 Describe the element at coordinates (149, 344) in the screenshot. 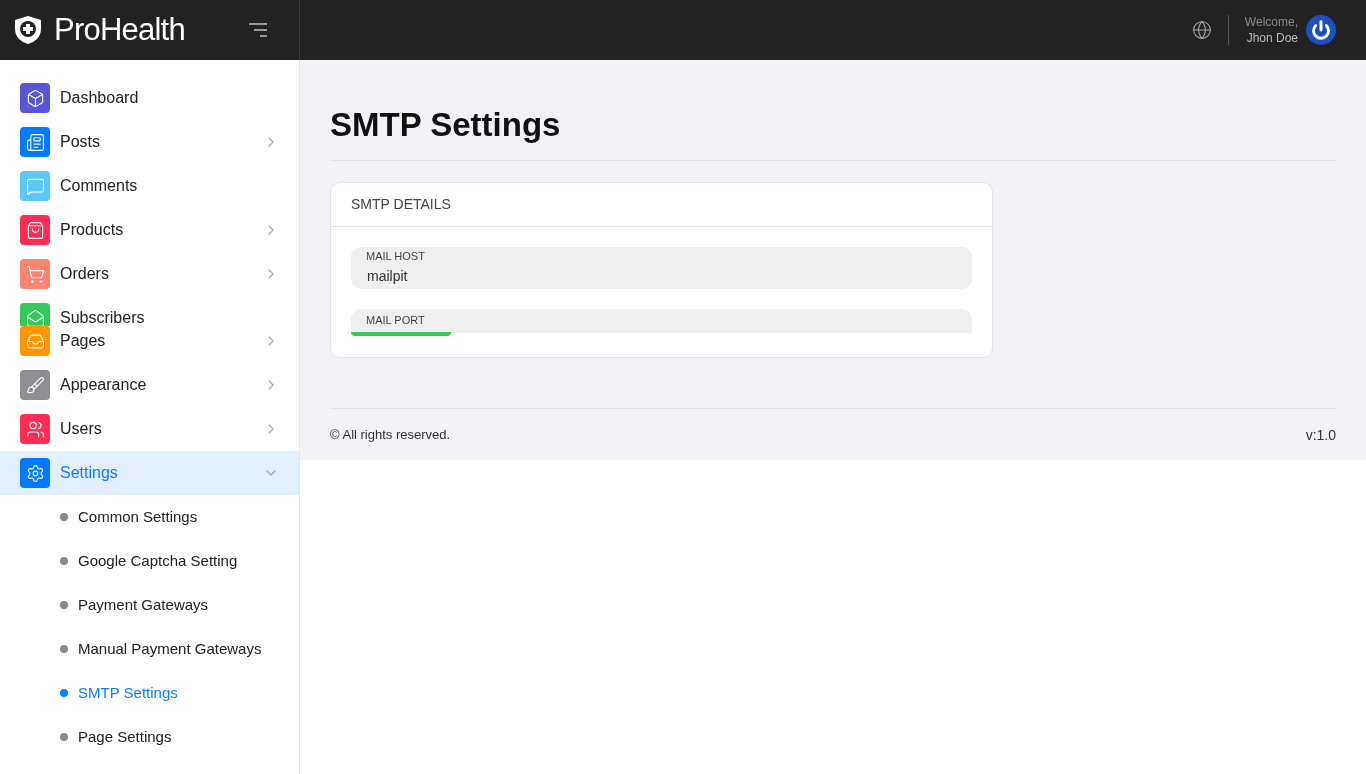

I see `sidebar-item: Pages` at that location.